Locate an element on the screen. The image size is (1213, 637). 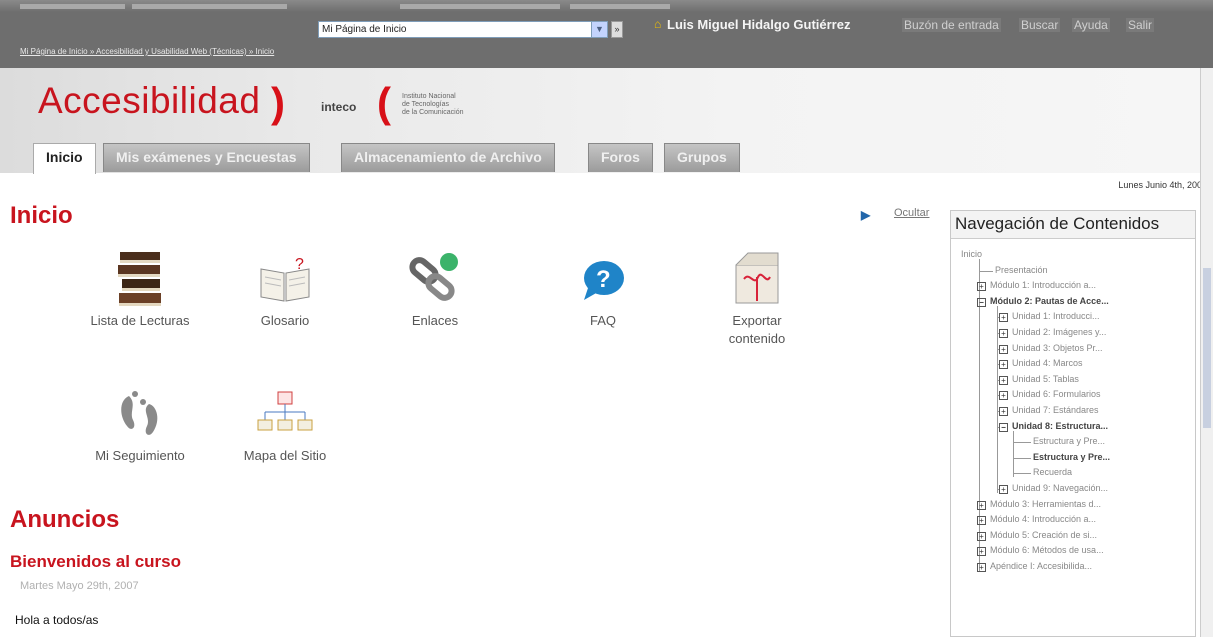
question-bubble-icon: ? is located at coordinates (603, 279).